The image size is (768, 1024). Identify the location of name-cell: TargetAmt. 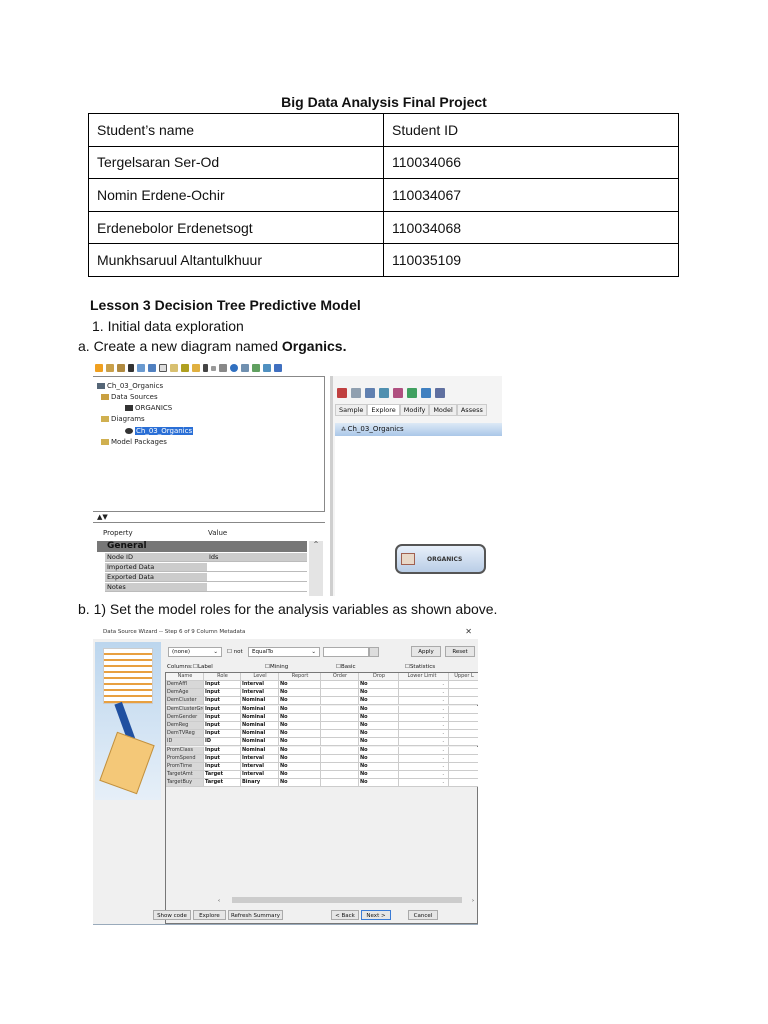
(185, 775).